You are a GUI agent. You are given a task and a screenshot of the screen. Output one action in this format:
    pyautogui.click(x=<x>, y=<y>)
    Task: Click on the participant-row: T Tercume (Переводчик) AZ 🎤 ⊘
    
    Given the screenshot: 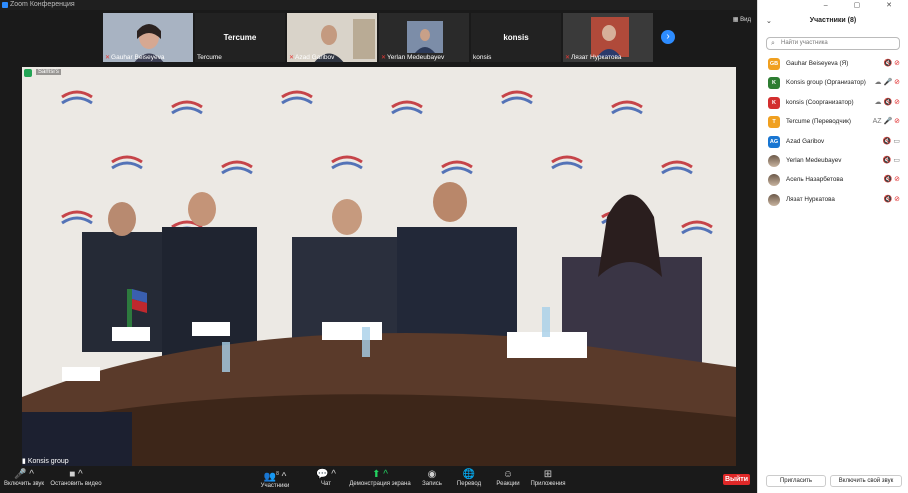 What is the action you would take?
    pyautogui.click(x=833, y=122)
    